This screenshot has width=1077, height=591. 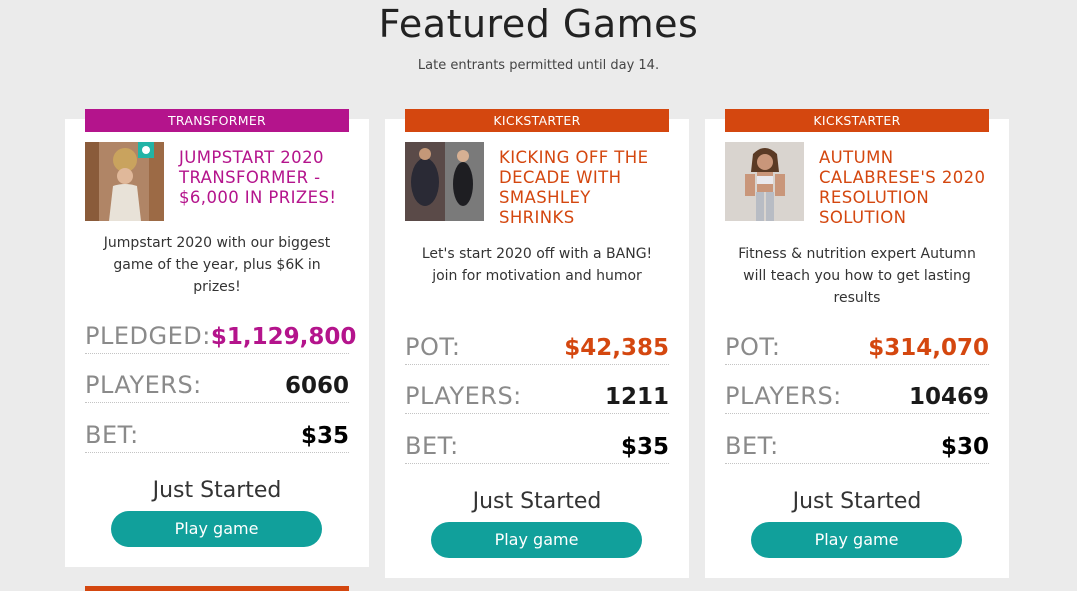 I want to click on stat-value: 1211, so click(x=636, y=397).